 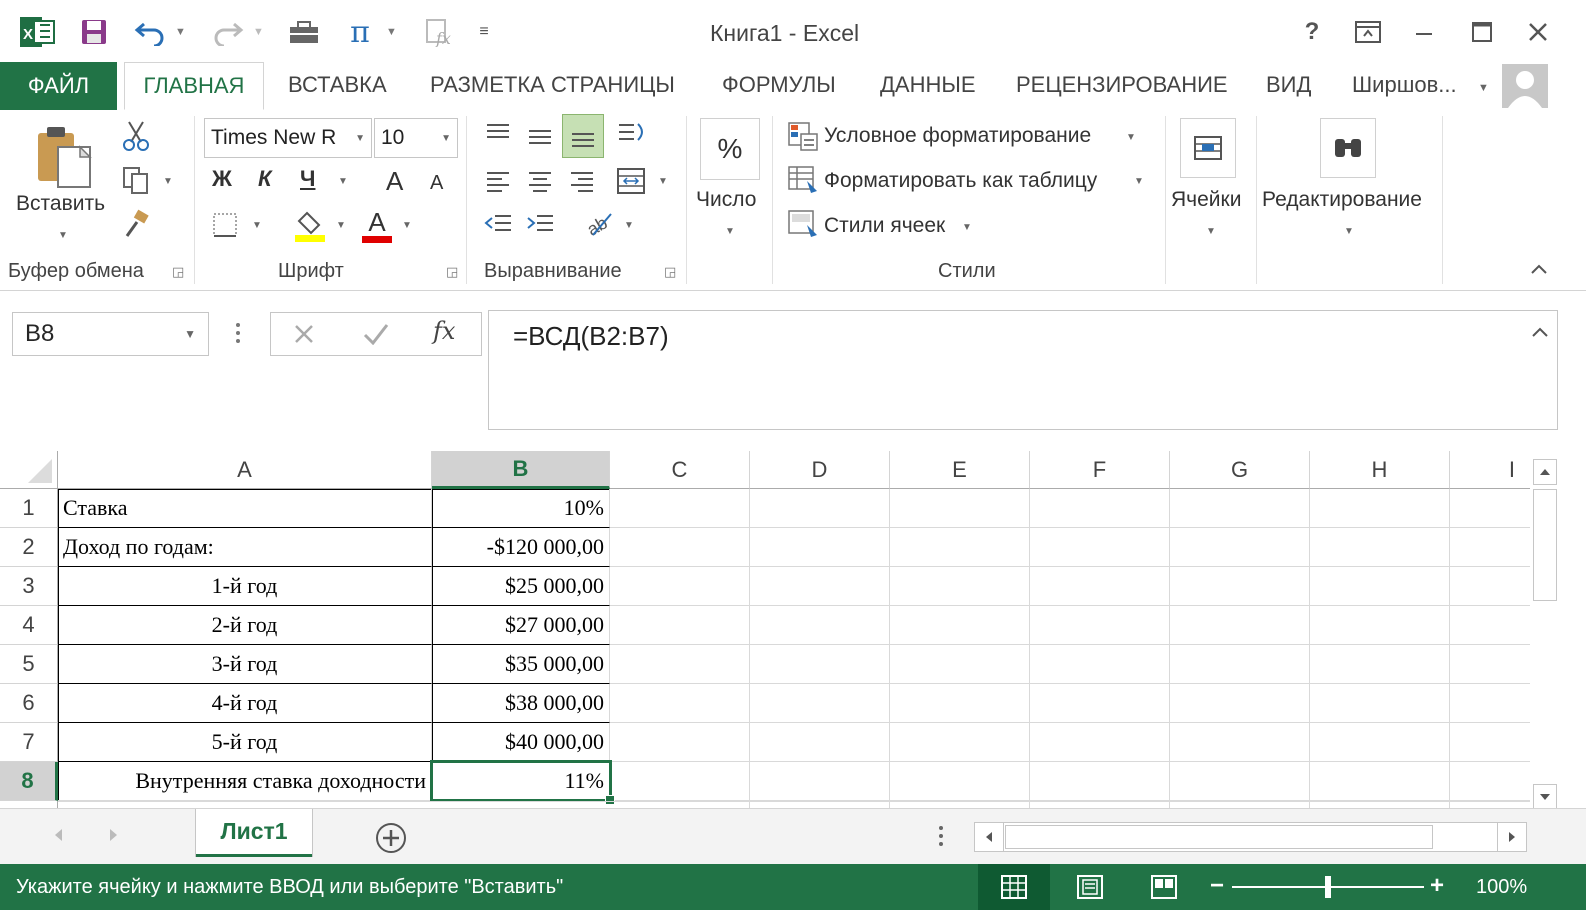 What do you see at coordinates (29, 781) in the screenshot?
I see `row-header-selected: 8` at bounding box center [29, 781].